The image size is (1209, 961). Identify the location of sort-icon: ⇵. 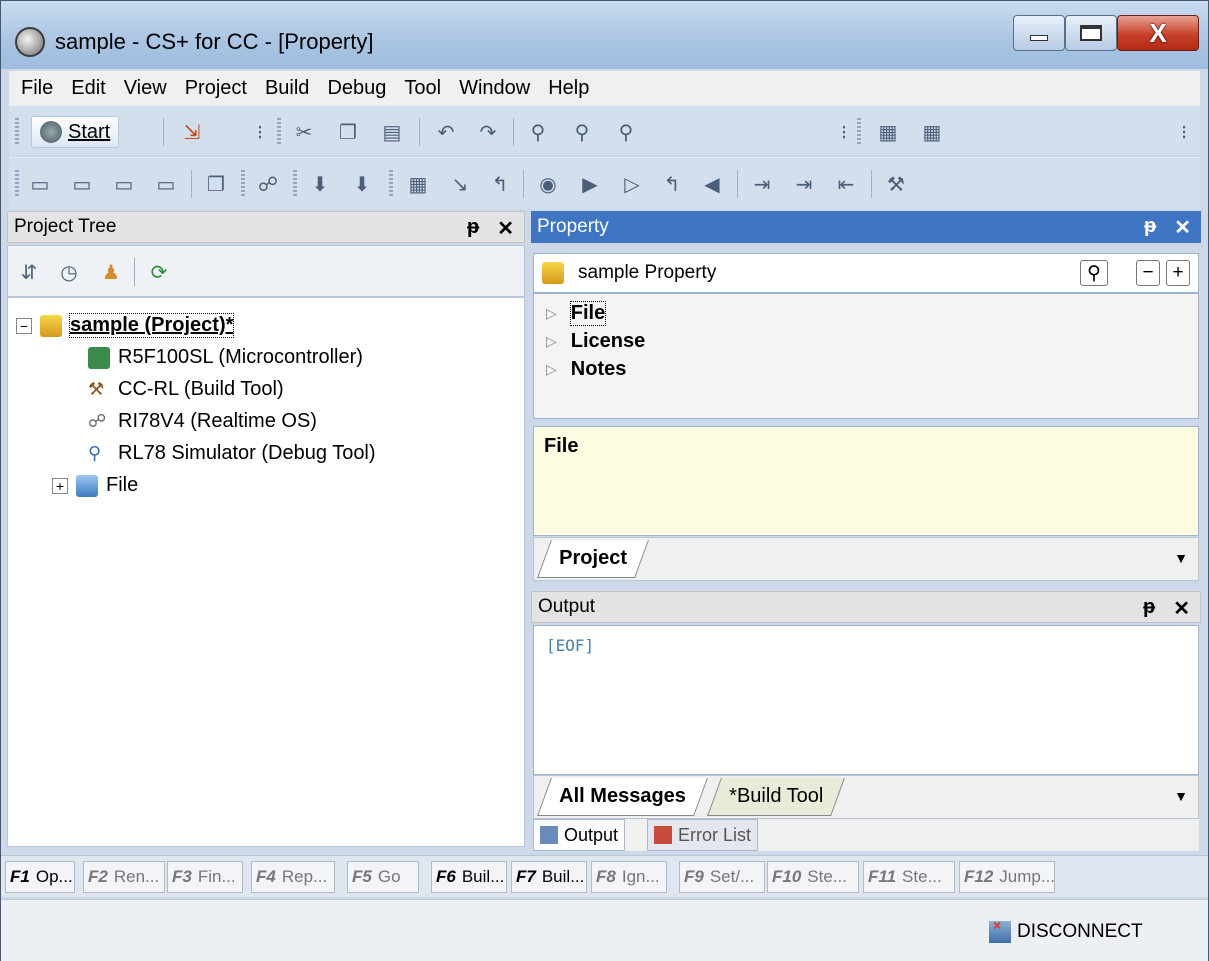
(29, 272).